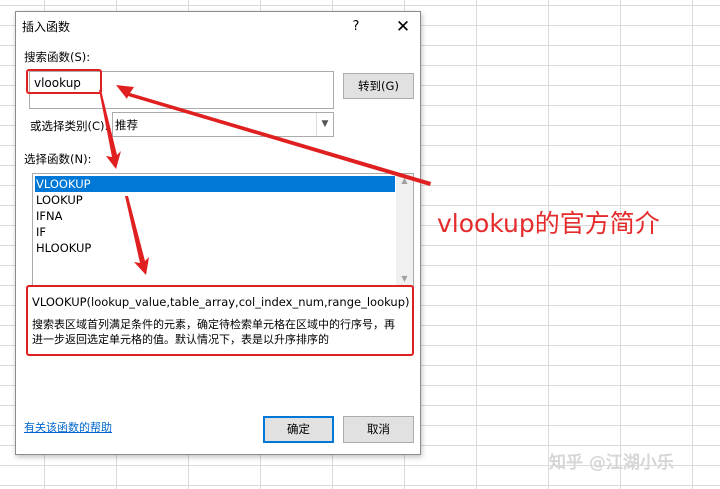  I want to click on arrow-to-search, so click(273, 135).